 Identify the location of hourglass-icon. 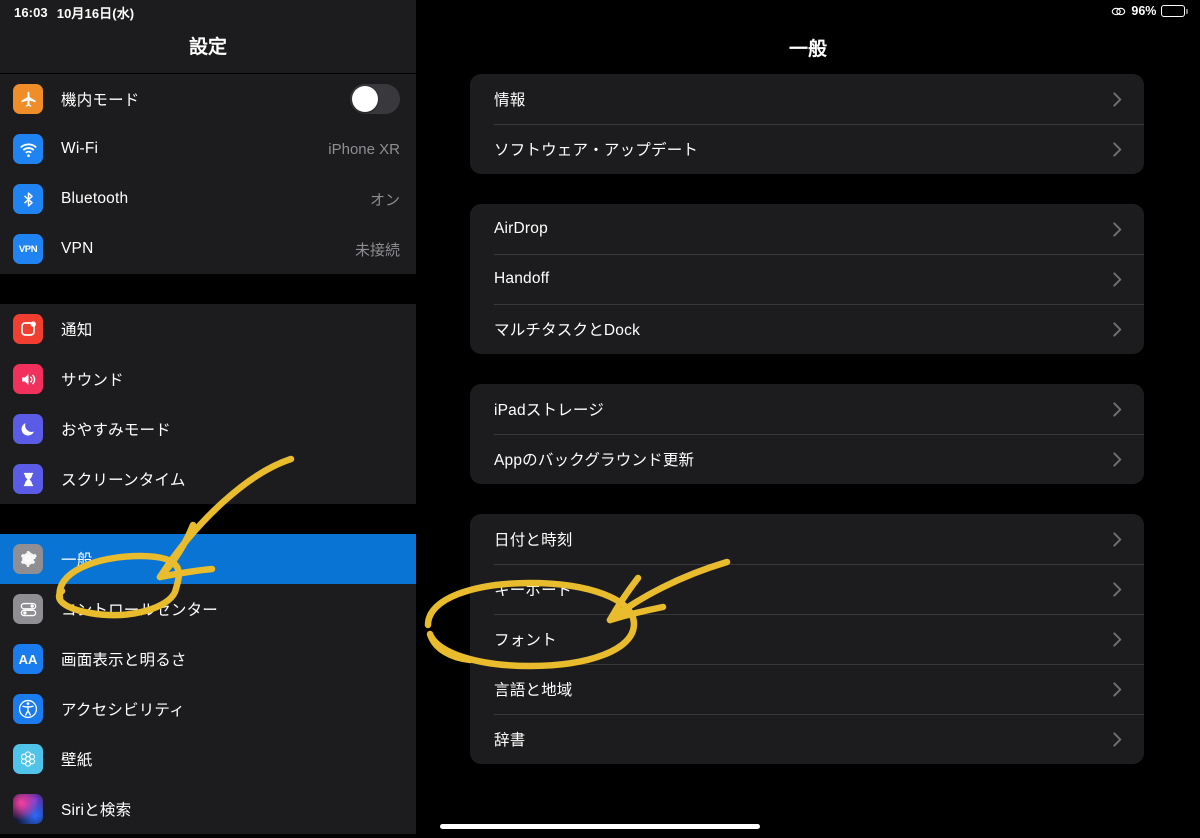
(28, 479).